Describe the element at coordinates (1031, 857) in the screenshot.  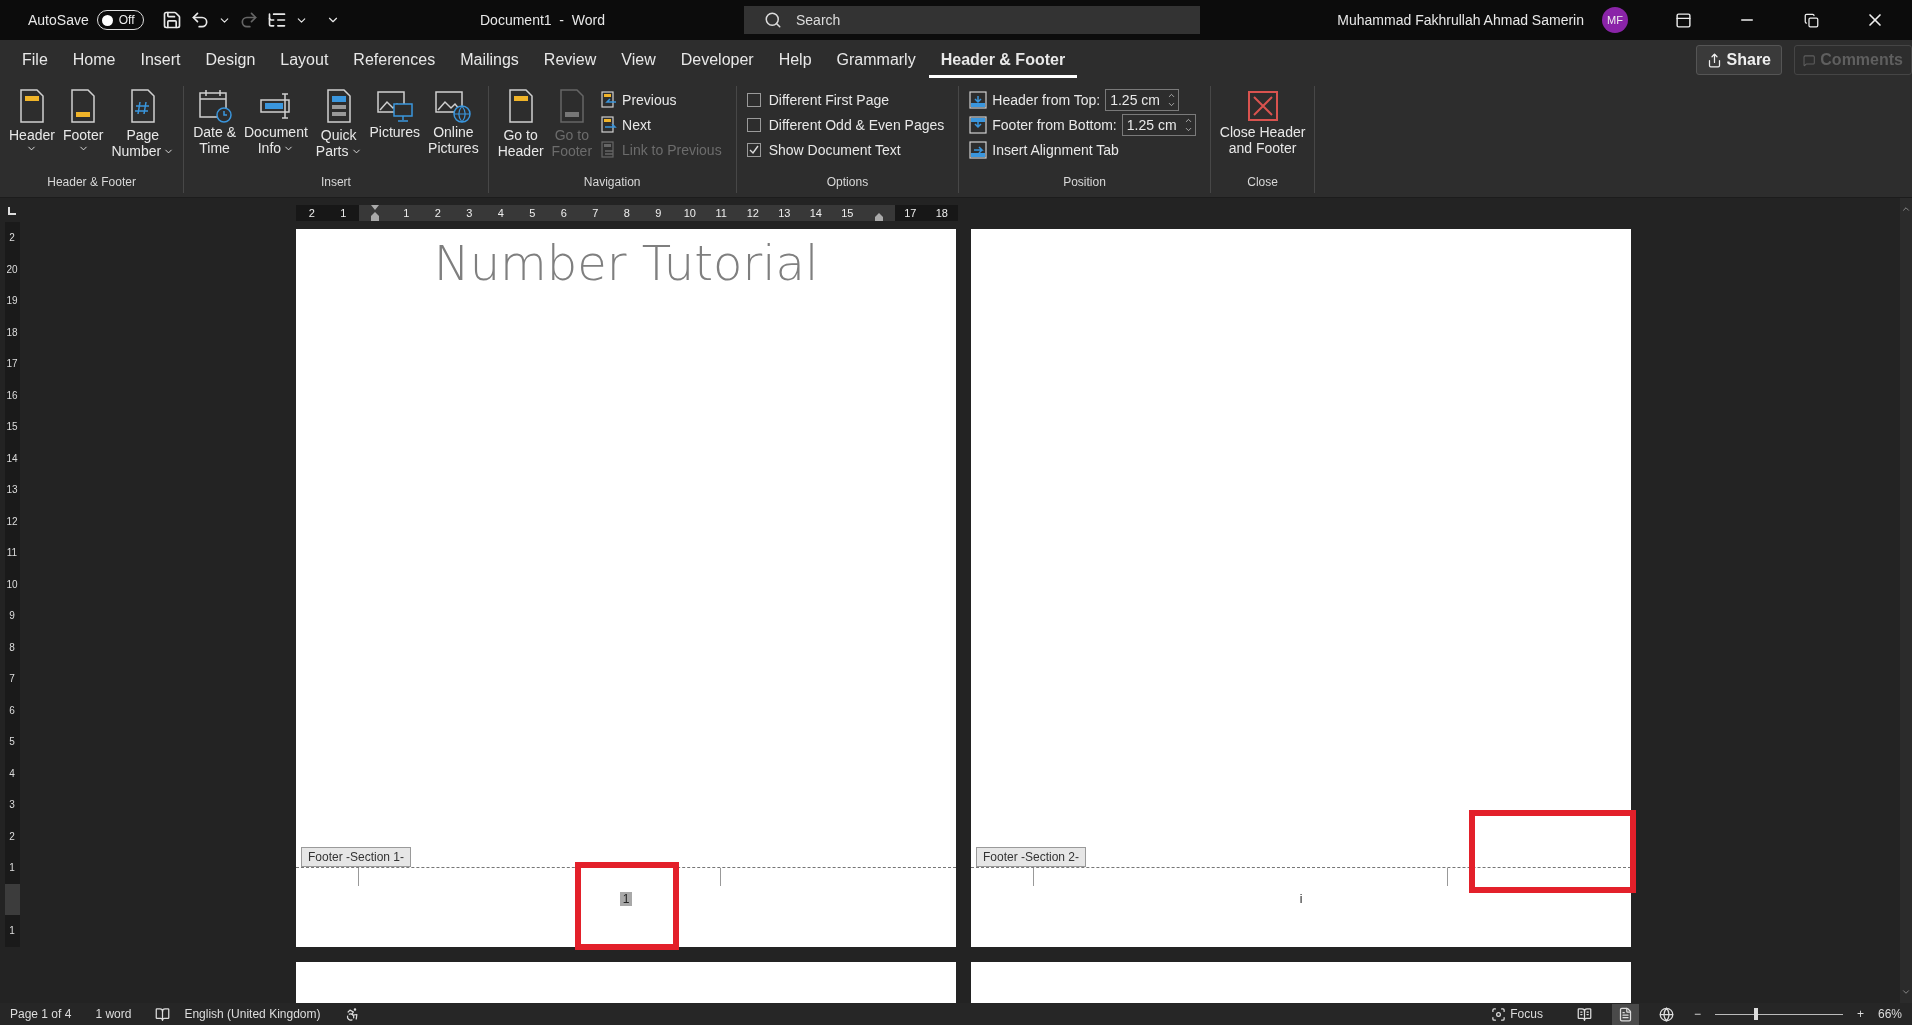
I see `footer-tag: Footer -Section 2-` at that location.